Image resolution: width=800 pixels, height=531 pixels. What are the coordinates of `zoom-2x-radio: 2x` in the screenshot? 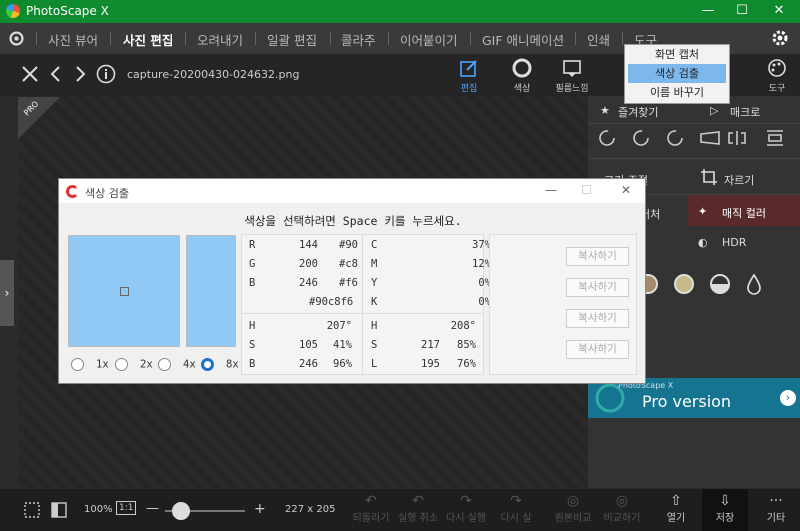 It's located at (134, 364).